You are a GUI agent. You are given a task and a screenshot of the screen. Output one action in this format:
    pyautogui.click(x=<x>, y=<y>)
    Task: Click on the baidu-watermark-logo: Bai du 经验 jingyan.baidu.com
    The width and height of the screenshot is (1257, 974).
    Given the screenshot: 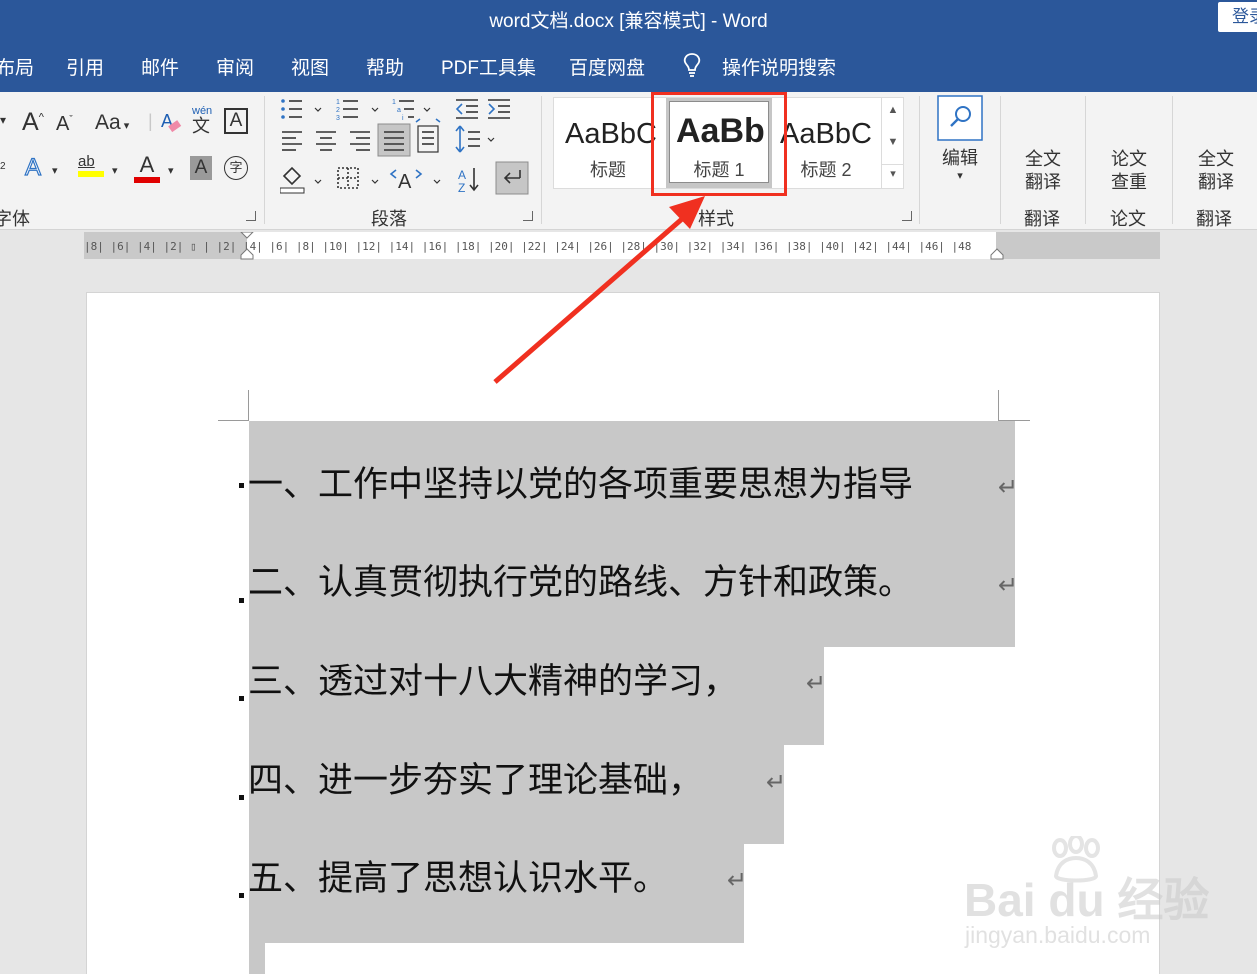 What is the action you would take?
    pyautogui.click(x=1084, y=896)
    